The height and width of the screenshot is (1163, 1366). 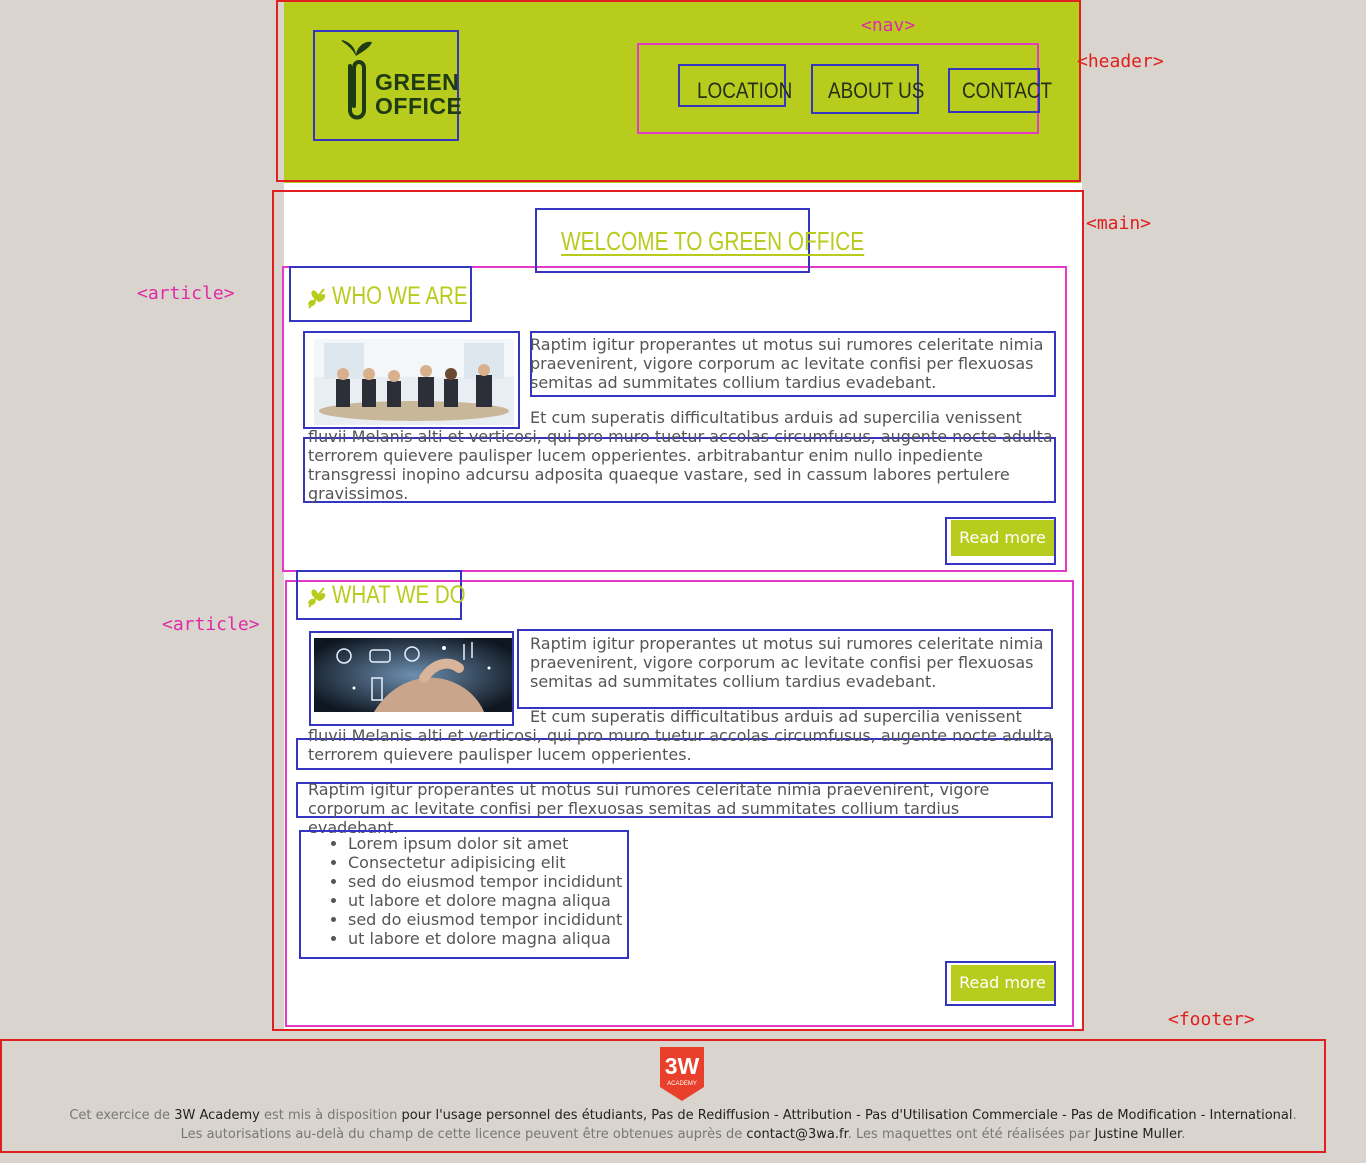 I want to click on header-annotation: <header>, so click(x=1120, y=61).